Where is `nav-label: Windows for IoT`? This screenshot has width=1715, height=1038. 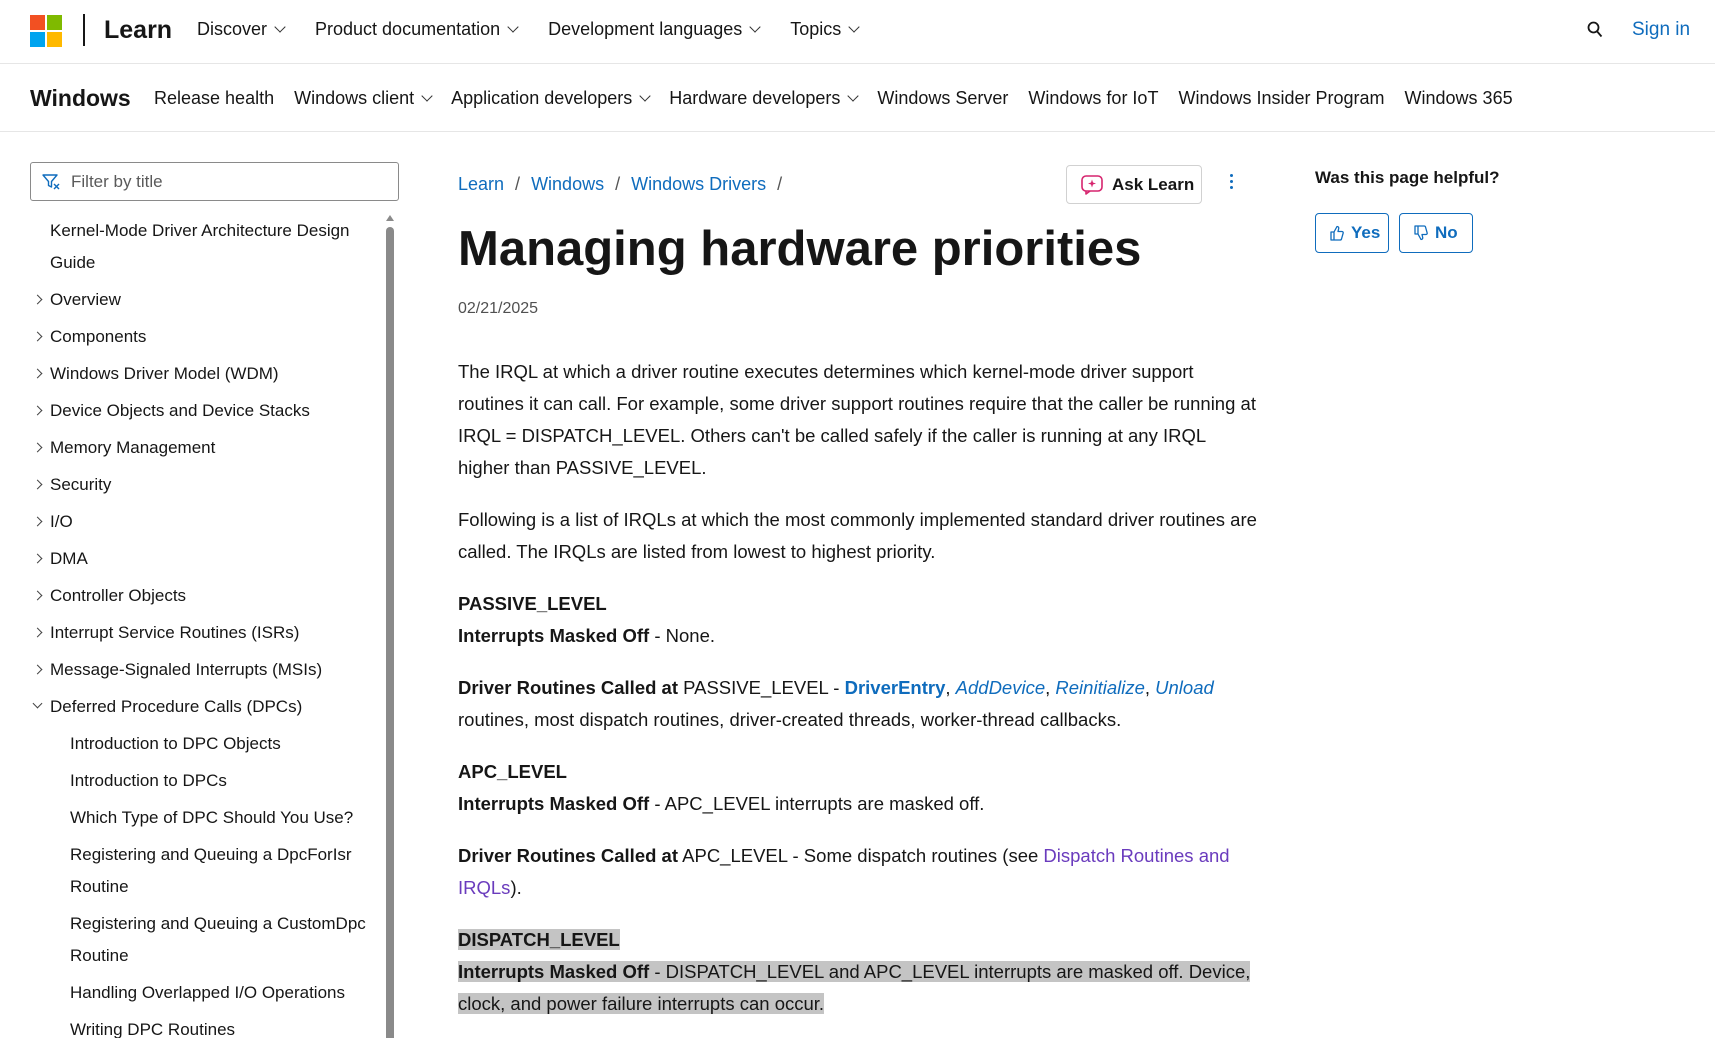 nav-label: Windows for IoT is located at coordinates (1093, 98).